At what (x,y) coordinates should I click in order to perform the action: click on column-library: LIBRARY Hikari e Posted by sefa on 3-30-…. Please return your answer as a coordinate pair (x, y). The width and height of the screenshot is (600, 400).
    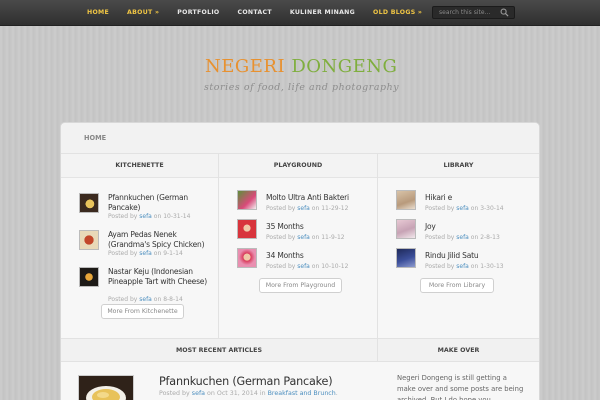
    Looking at the image, I should click on (458, 248).